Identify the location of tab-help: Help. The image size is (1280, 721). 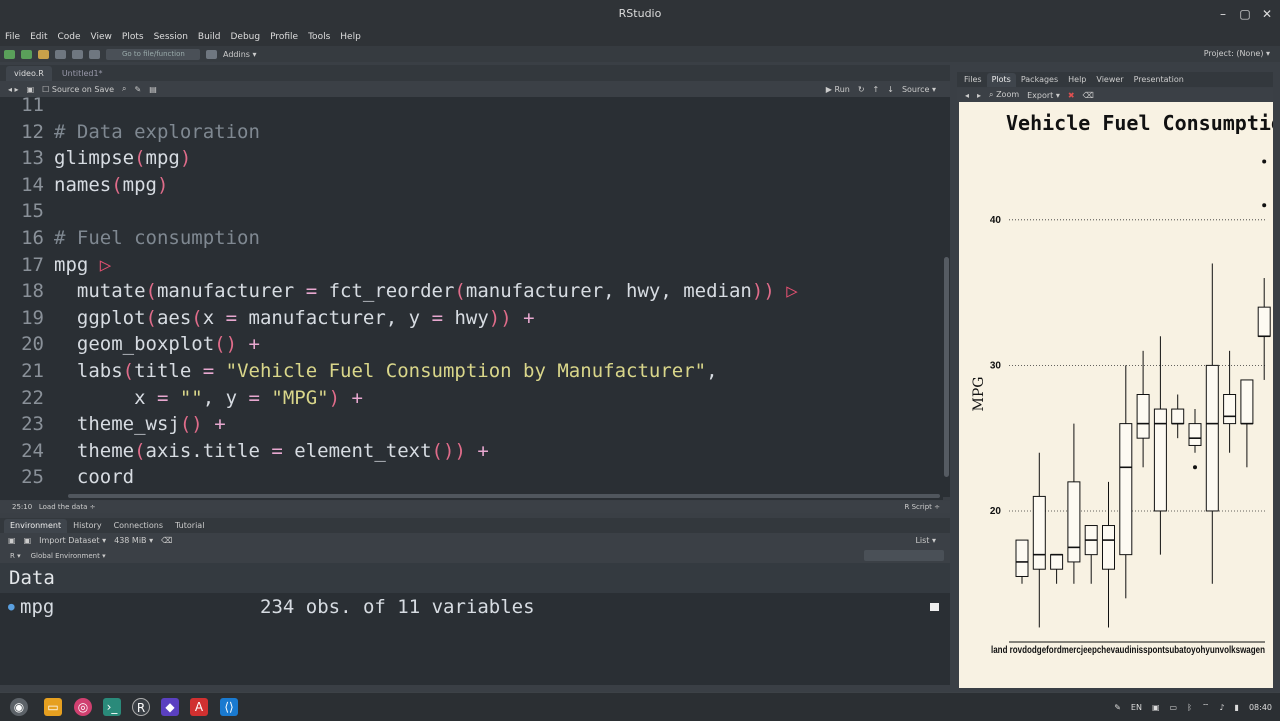
(1077, 80).